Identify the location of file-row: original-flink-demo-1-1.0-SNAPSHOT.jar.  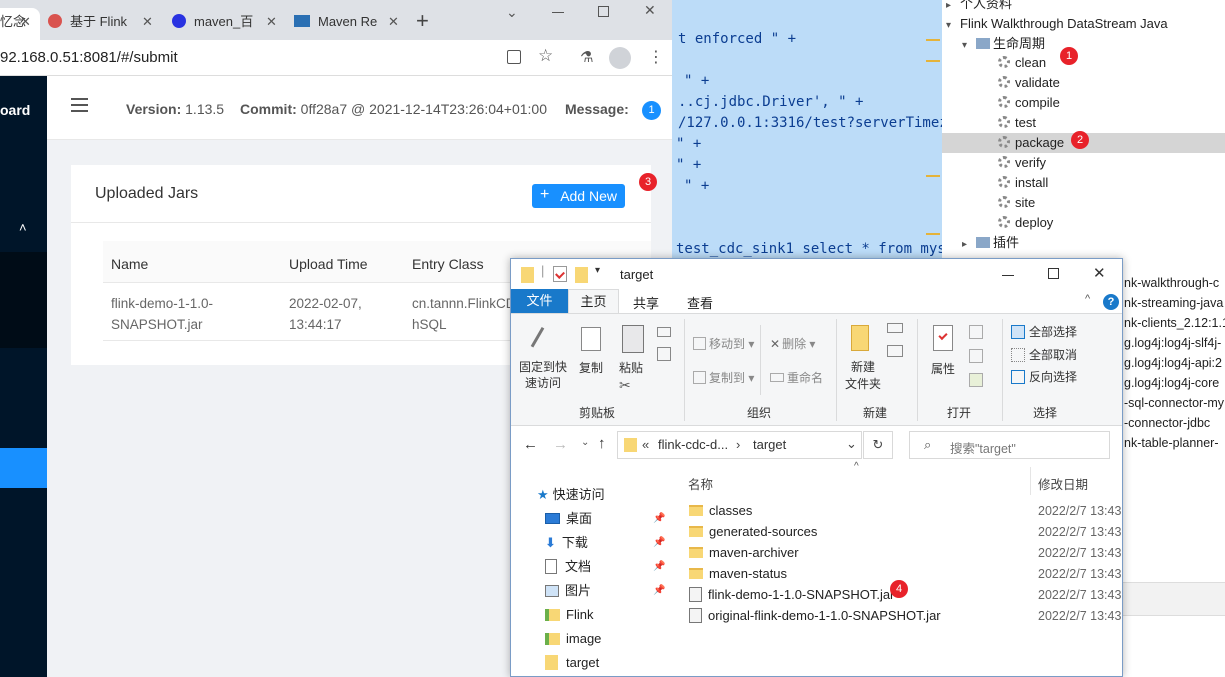
(815, 615).